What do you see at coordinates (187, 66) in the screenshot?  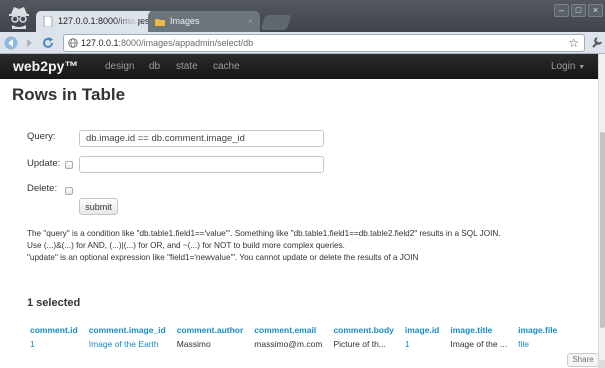 I see `nav-link-state: state` at bounding box center [187, 66].